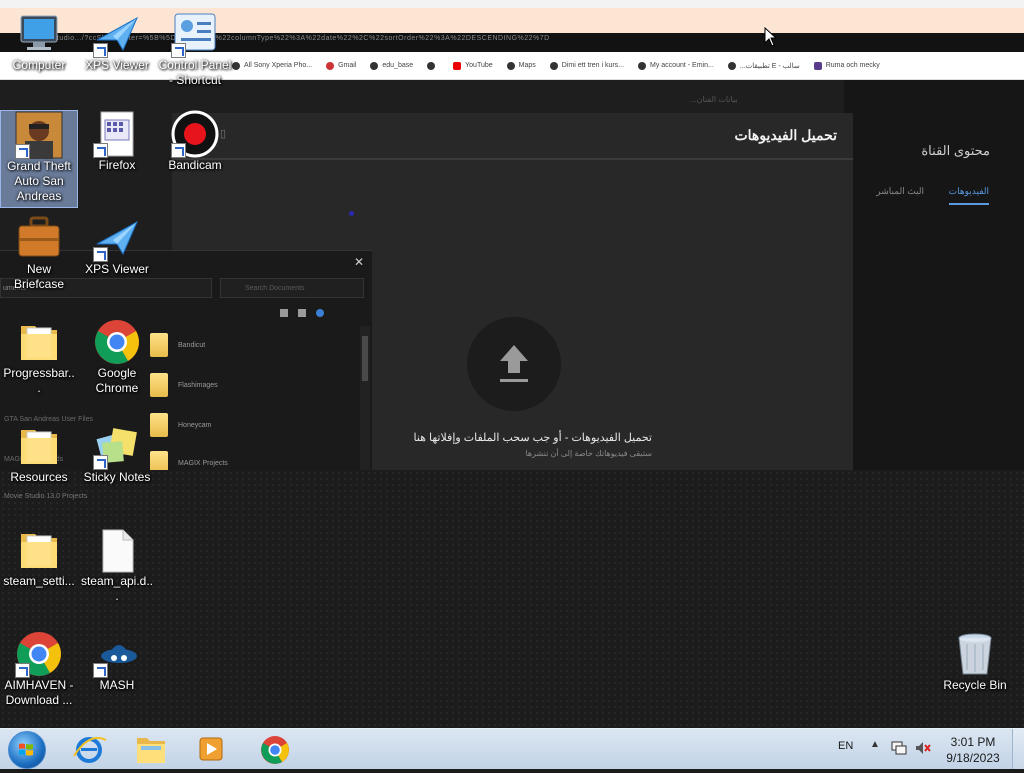 The height and width of the screenshot is (773, 1024). I want to click on bandicam-icon, so click(195, 134).